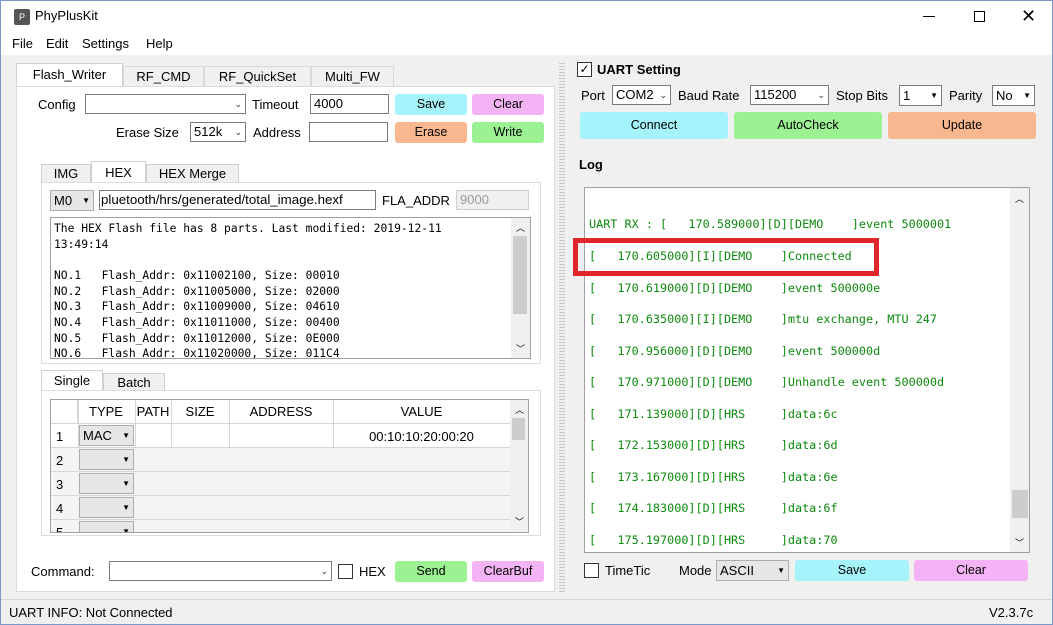 The height and width of the screenshot is (625, 1053). I want to click on menu-settings: Settings, so click(105, 43).